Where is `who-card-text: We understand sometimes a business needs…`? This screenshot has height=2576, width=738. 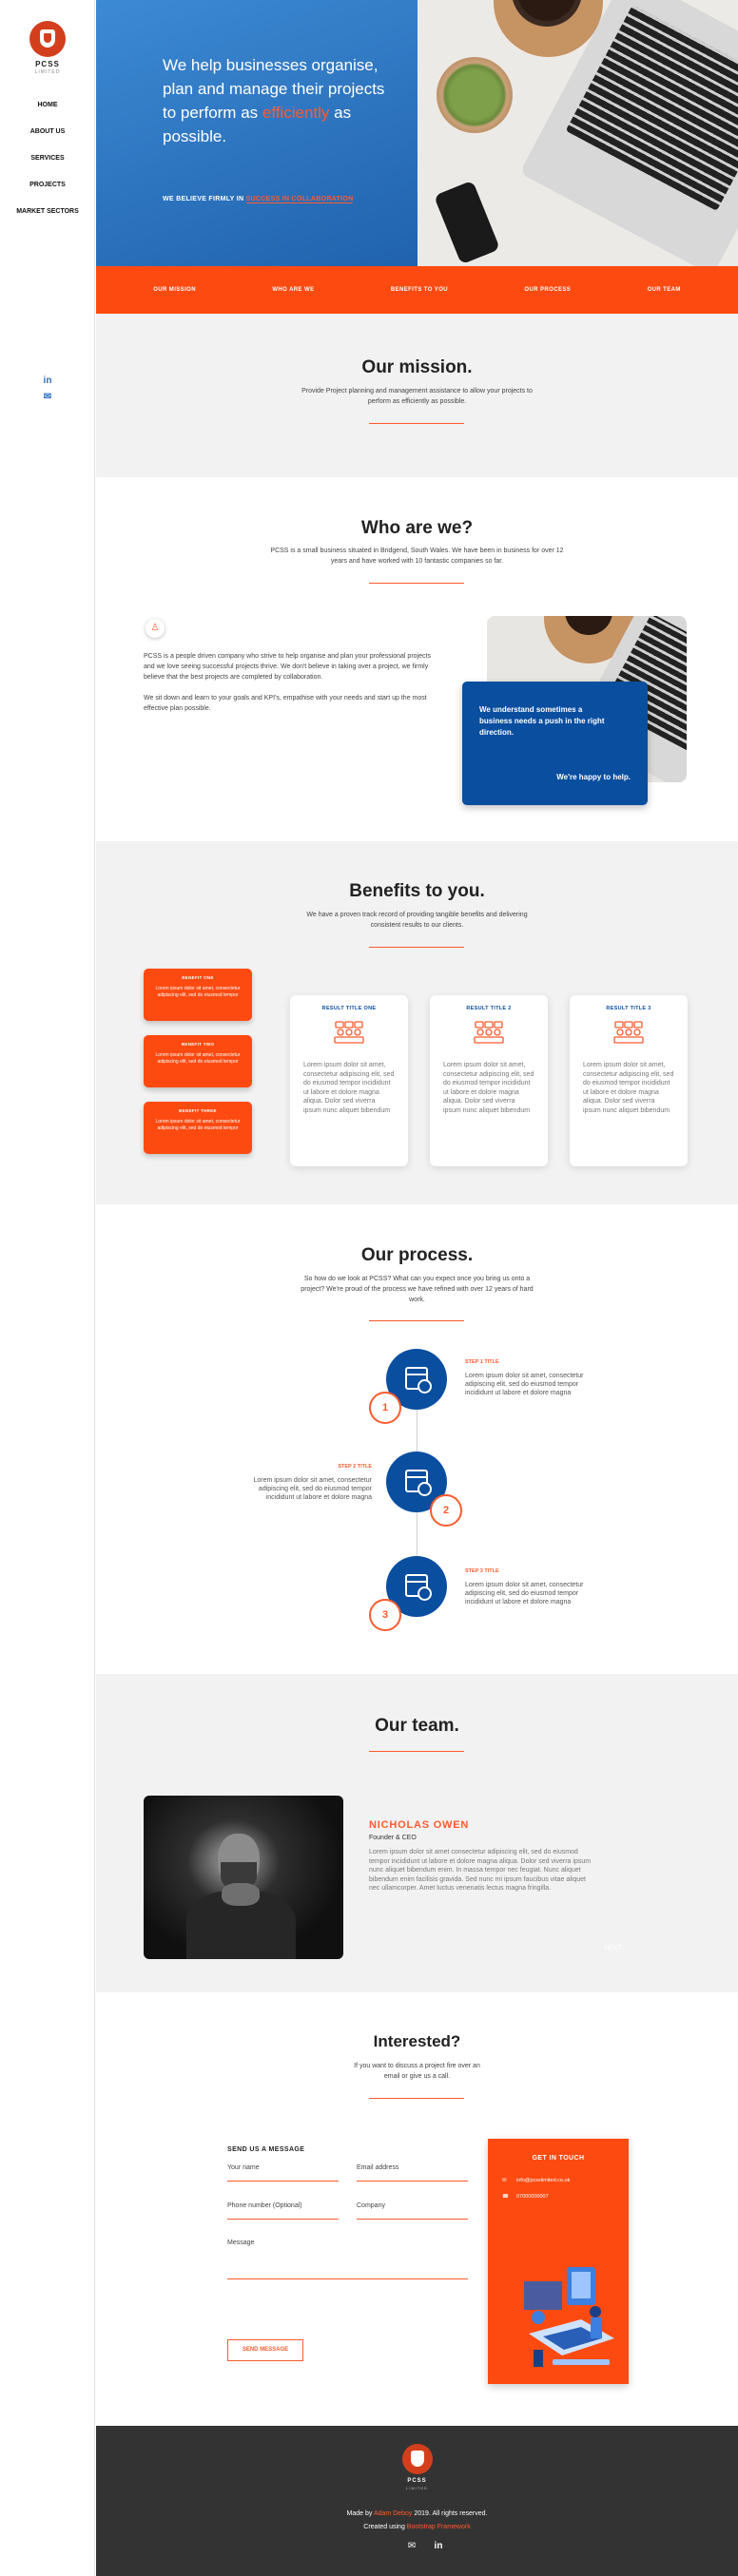 who-card-text: We understand sometimes a business needs… is located at coordinates (542, 721).